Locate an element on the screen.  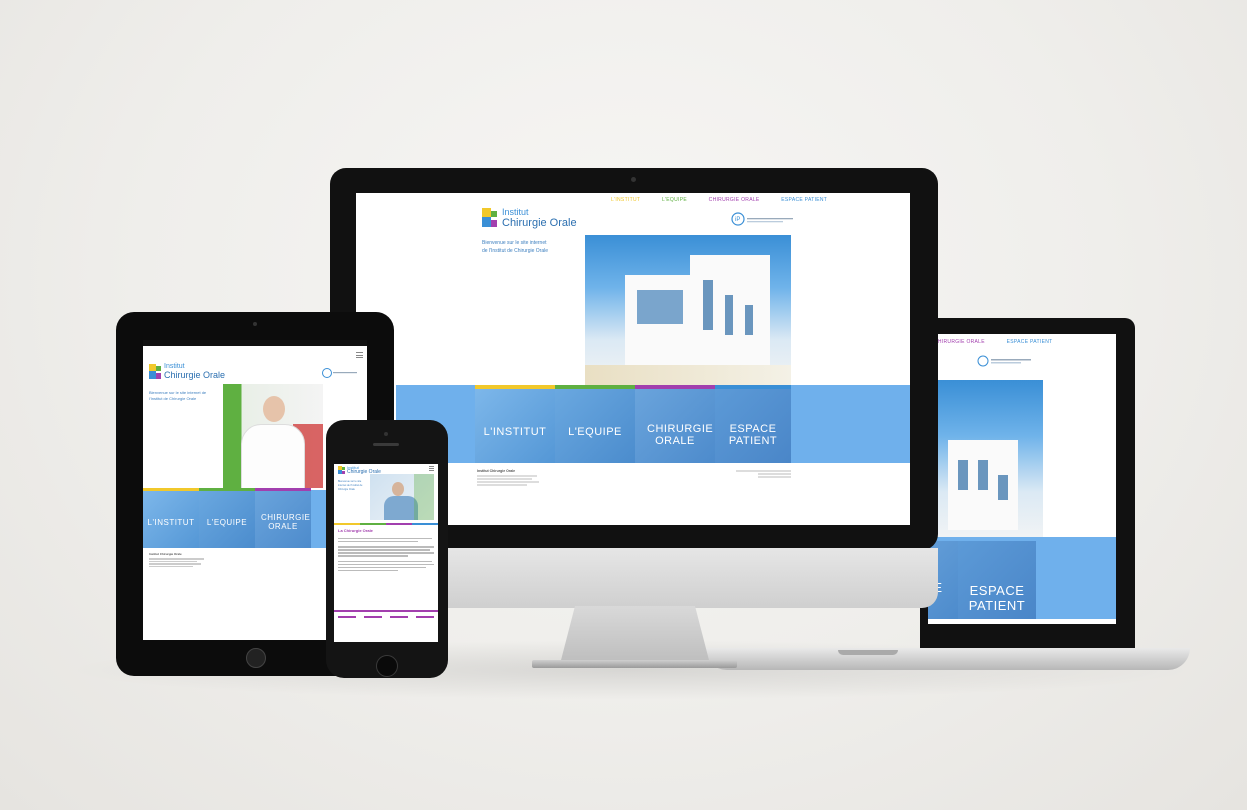
partner-logo: iP is located at coordinates (765, 219).